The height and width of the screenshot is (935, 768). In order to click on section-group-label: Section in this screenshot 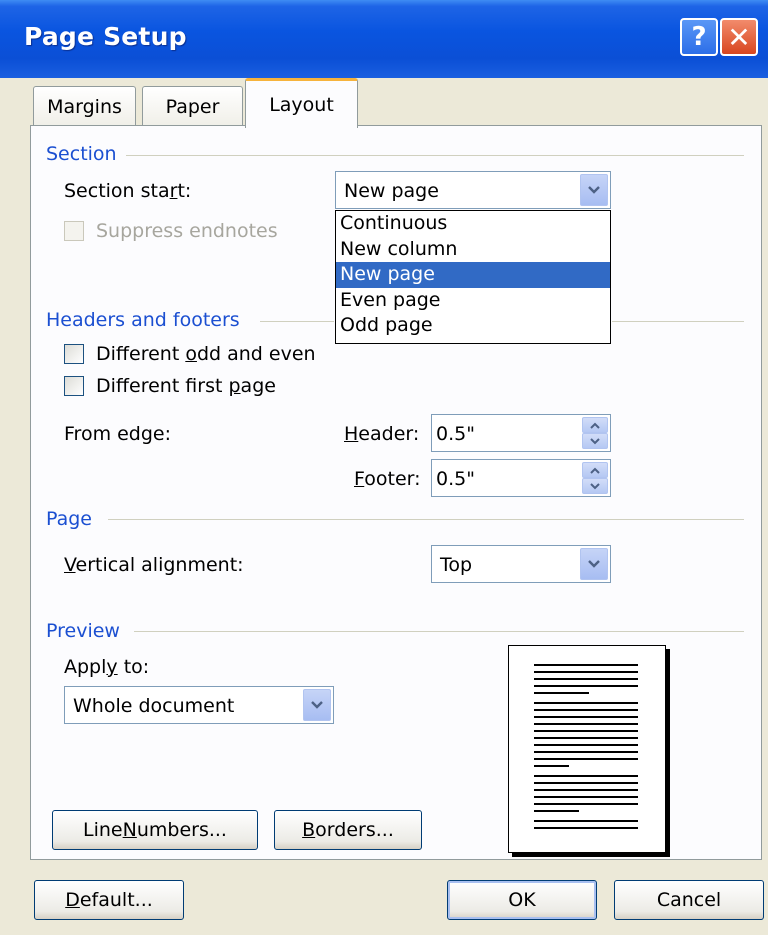, I will do `click(81, 154)`.